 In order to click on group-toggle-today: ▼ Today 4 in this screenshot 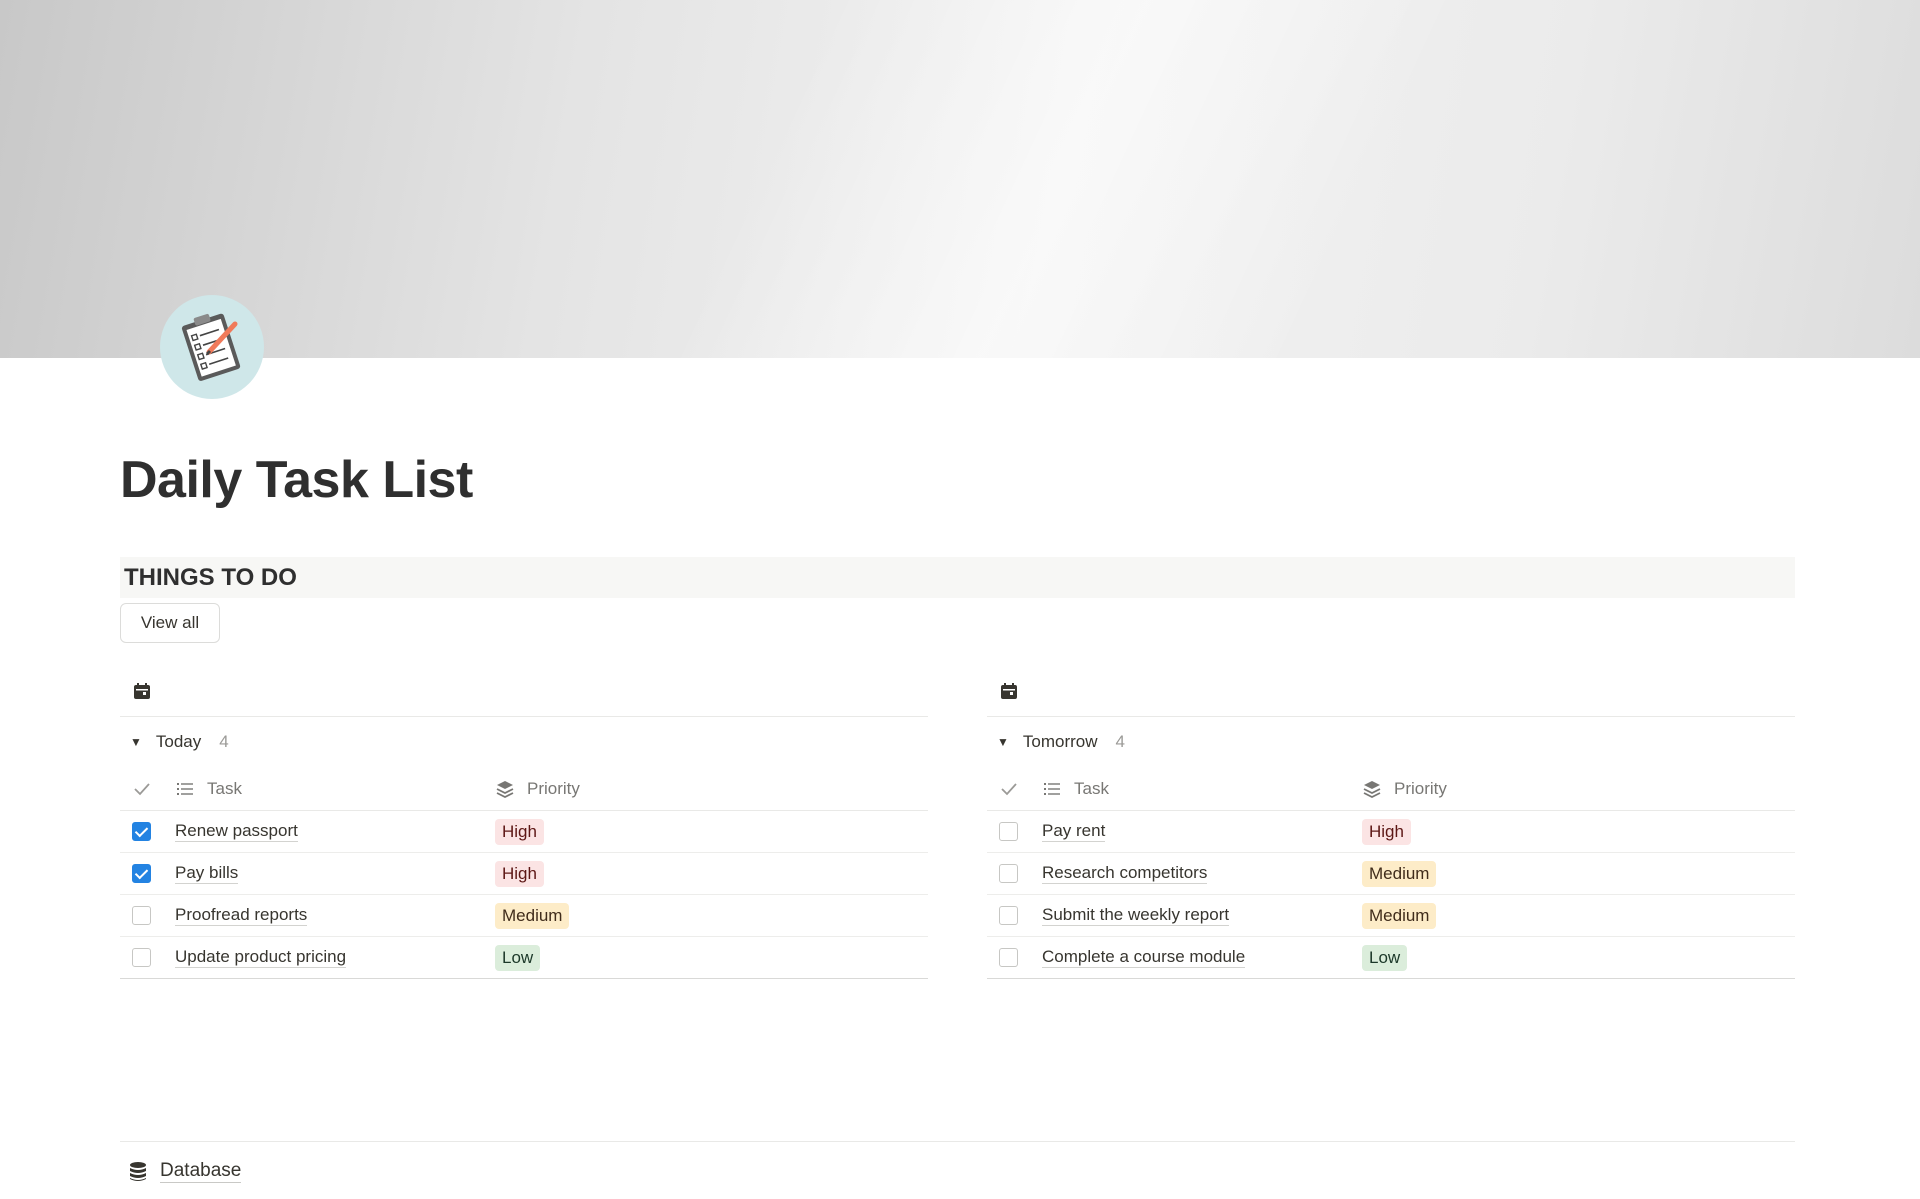, I will do `click(524, 742)`.